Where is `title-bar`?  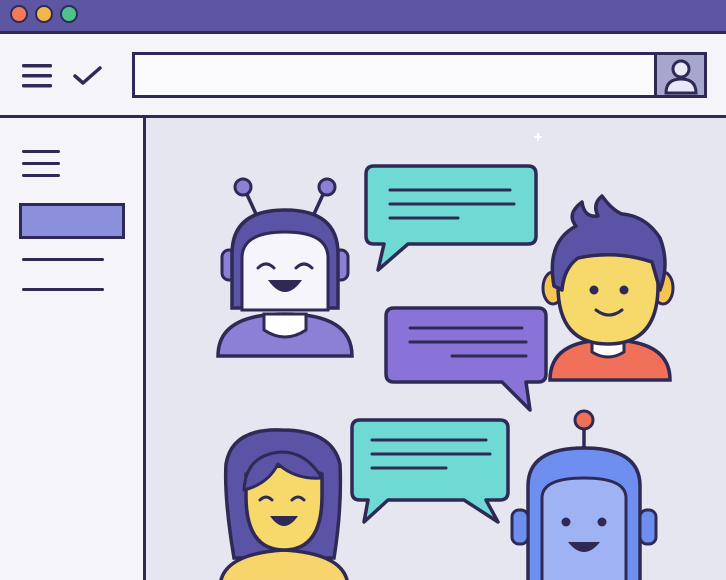 title-bar is located at coordinates (363, 17).